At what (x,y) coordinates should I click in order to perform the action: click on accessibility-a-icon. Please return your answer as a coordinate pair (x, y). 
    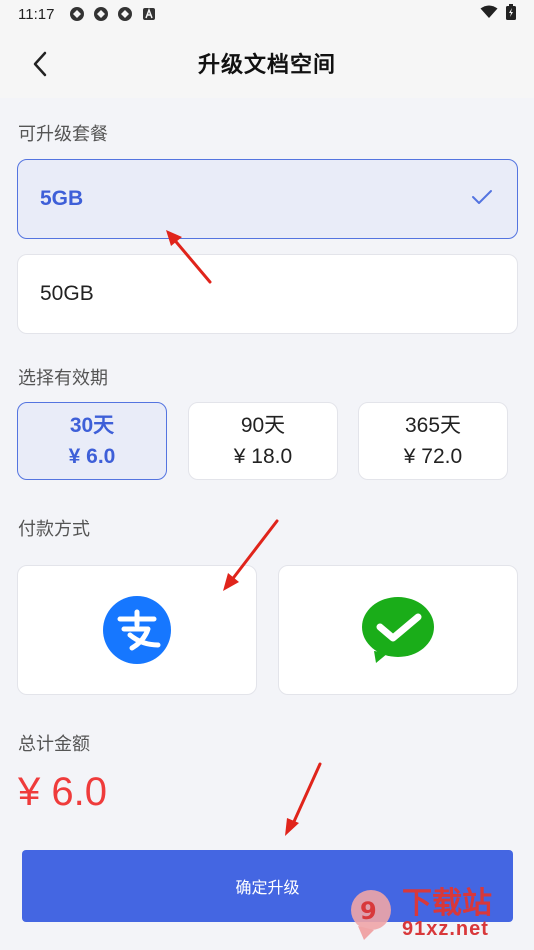
    Looking at the image, I should click on (149, 14).